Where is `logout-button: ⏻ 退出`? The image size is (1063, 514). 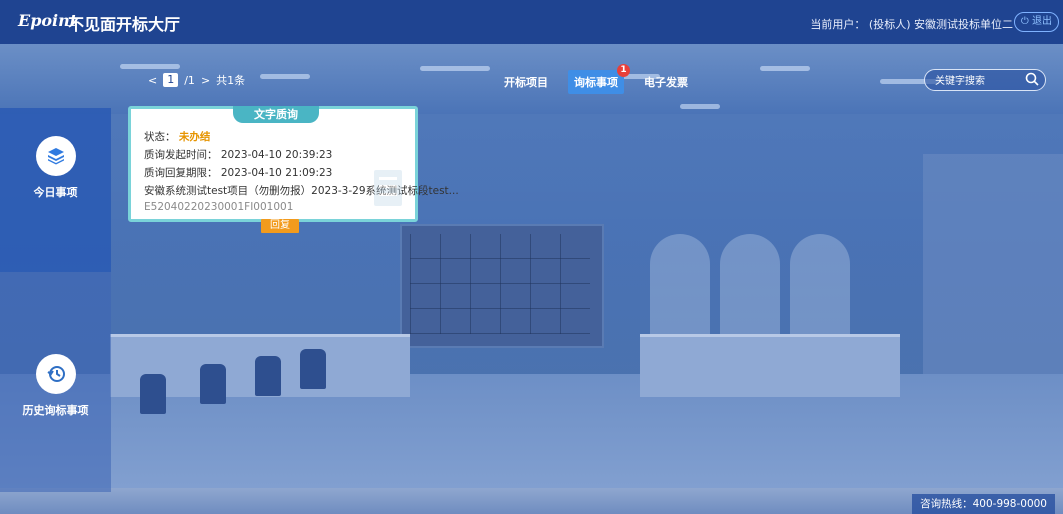
logout-button: ⏻ 退出 is located at coordinates (1036, 22).